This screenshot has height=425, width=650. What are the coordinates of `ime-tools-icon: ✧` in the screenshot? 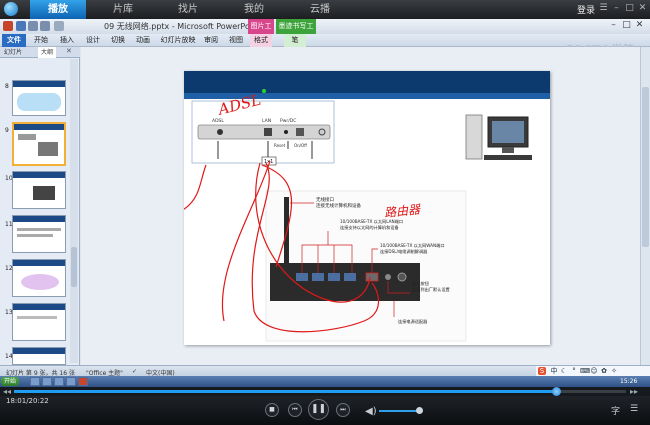 It's located at (614, 371).